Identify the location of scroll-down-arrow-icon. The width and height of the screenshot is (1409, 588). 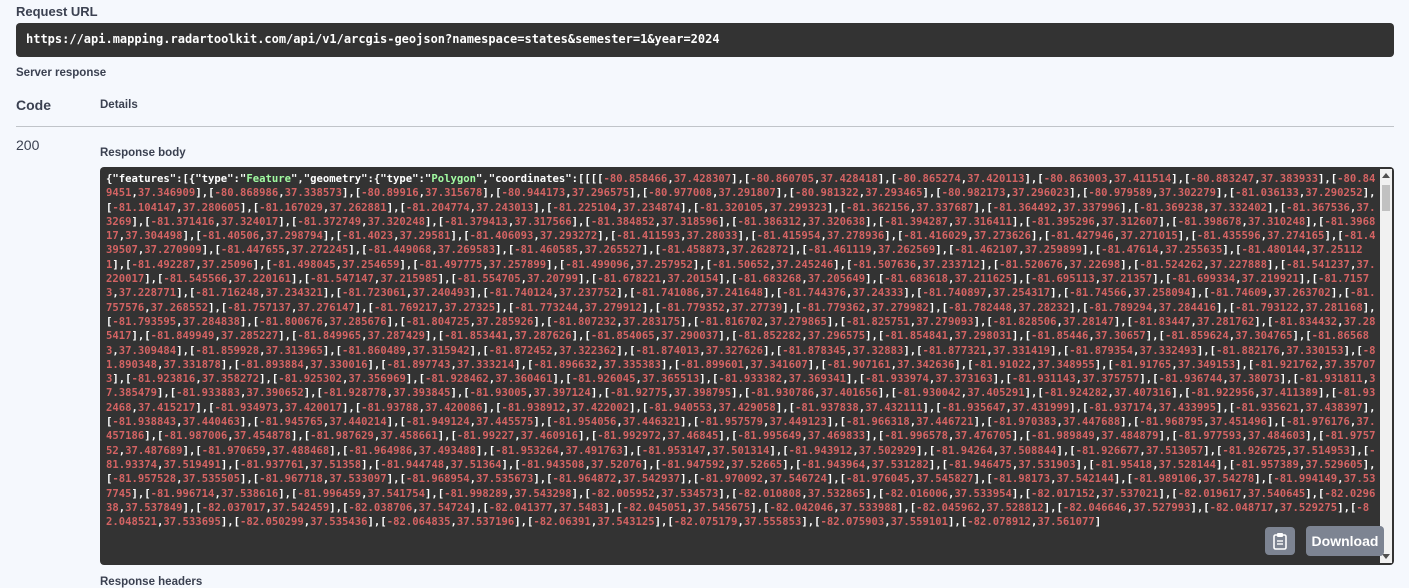
(1386, 556).